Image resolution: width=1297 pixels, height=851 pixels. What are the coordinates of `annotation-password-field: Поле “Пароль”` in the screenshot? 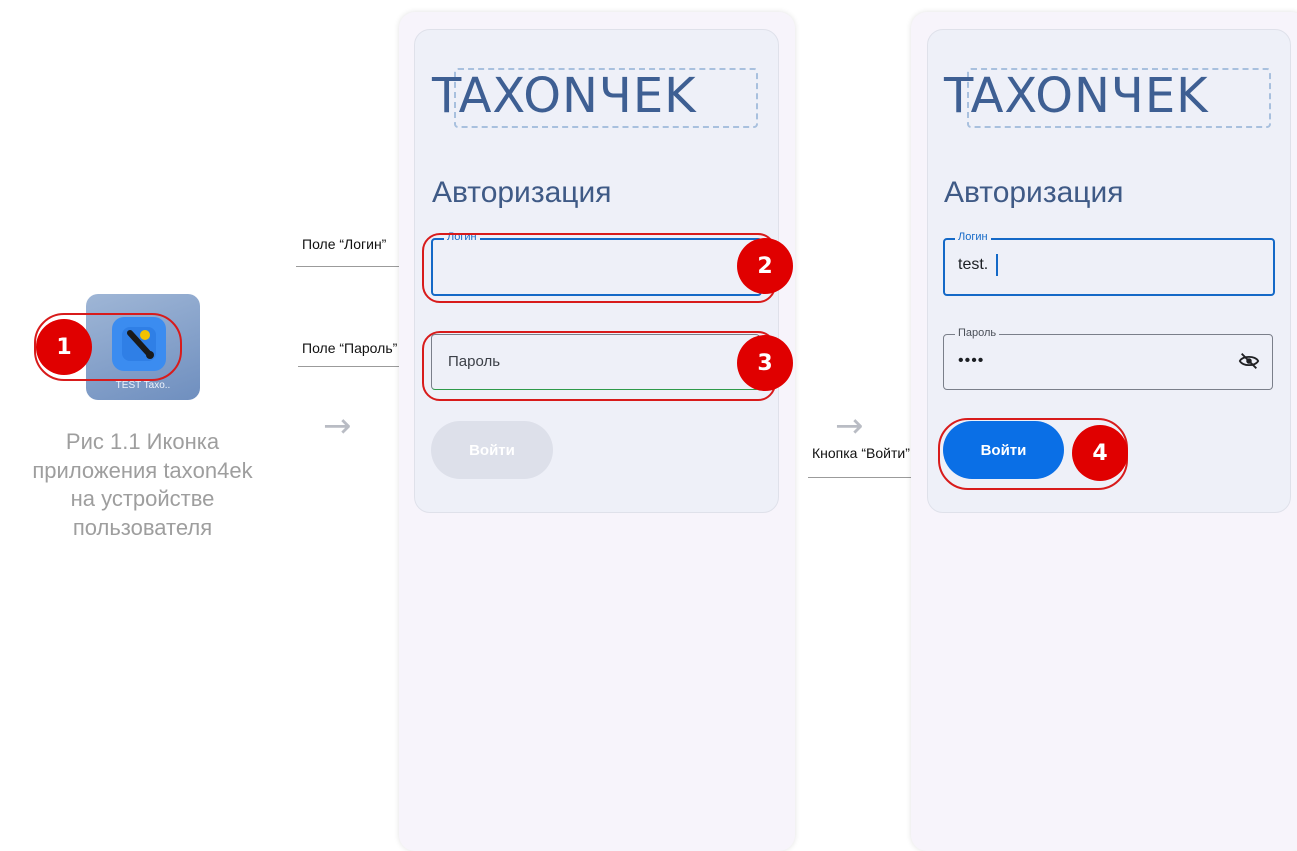 It's located at (350, 348).